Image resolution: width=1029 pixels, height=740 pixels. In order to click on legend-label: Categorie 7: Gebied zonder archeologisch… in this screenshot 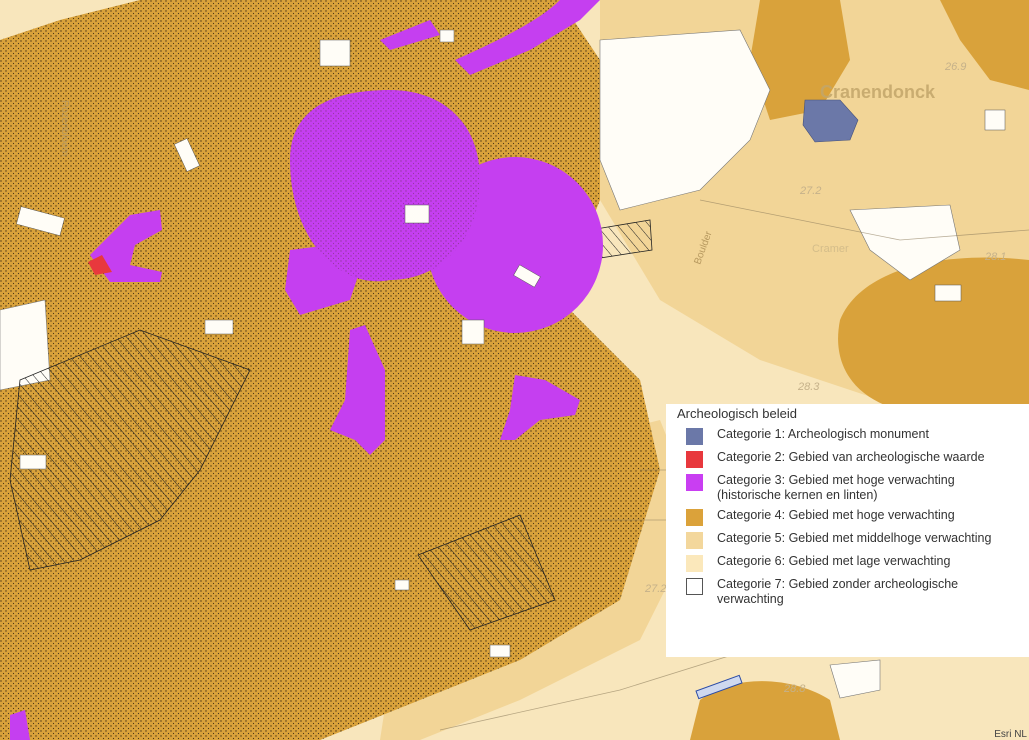, I will do `click(838, 591)`.